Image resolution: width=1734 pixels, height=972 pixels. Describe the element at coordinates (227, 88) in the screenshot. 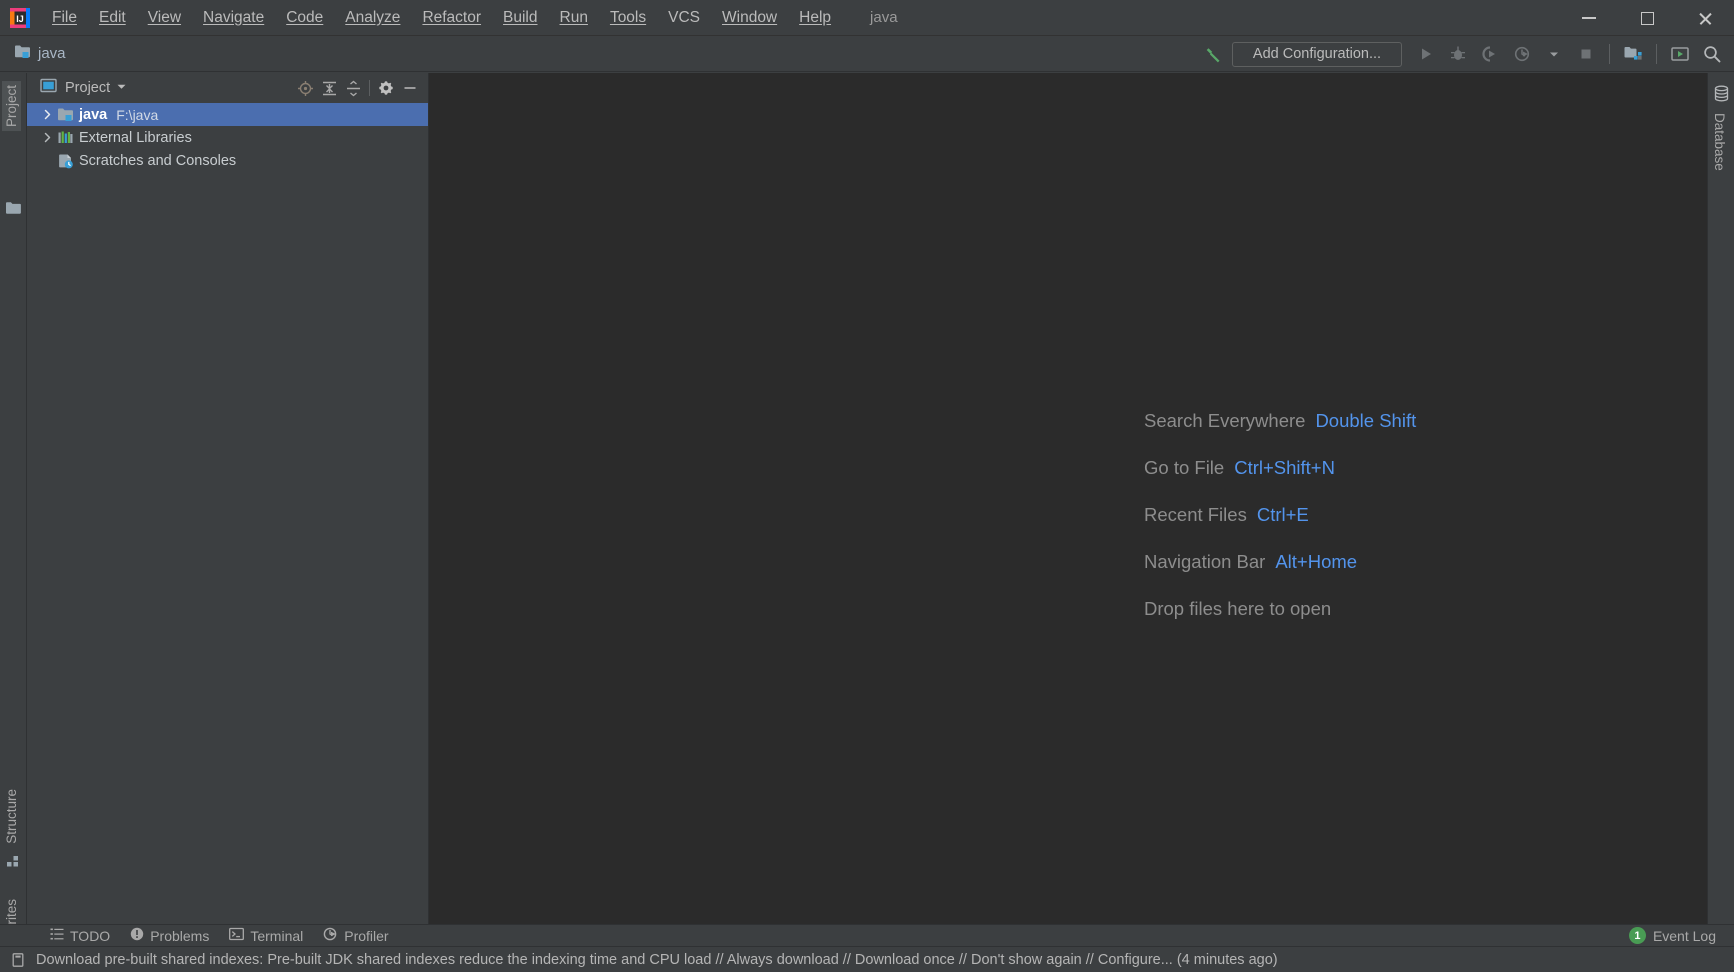

I see `project-panel-header: Project` at that location.